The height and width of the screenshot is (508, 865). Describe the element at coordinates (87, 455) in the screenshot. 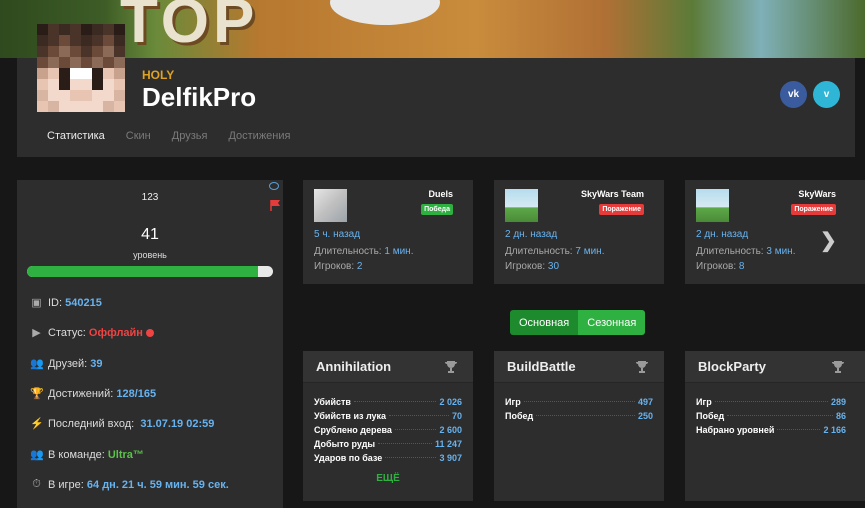

I see `team-row: 👥 В команде: Ultra™` at that location.